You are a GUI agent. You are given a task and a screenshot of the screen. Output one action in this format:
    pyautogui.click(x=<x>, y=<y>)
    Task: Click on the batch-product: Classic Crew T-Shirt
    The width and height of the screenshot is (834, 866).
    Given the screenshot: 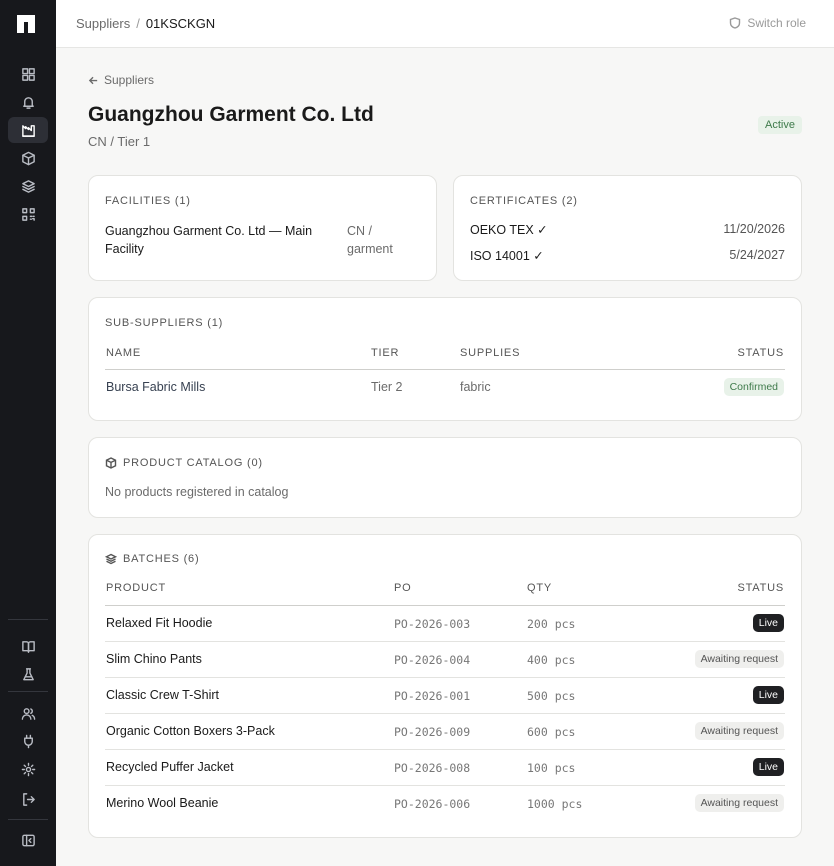 What is the action you would take?
    pyautogui.click(x=162, y=695)
    